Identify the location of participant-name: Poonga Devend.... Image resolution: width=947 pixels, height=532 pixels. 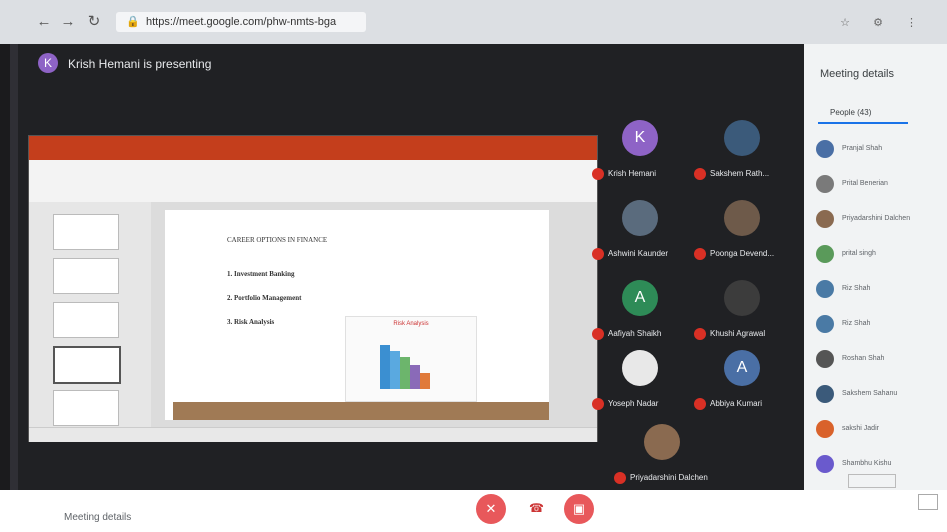
(742, 253).